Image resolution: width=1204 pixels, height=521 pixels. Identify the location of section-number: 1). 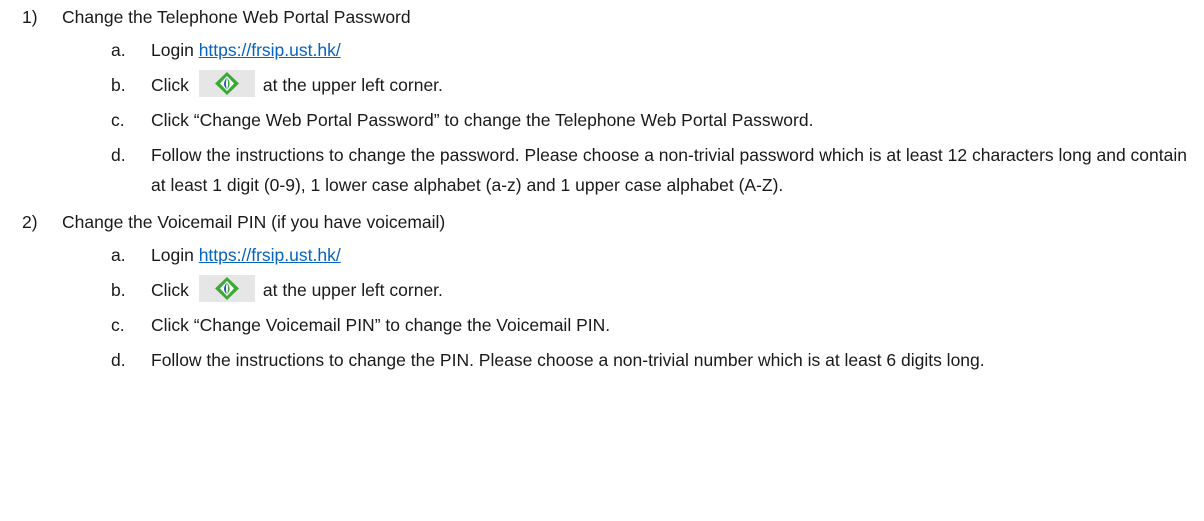
(30, 17).